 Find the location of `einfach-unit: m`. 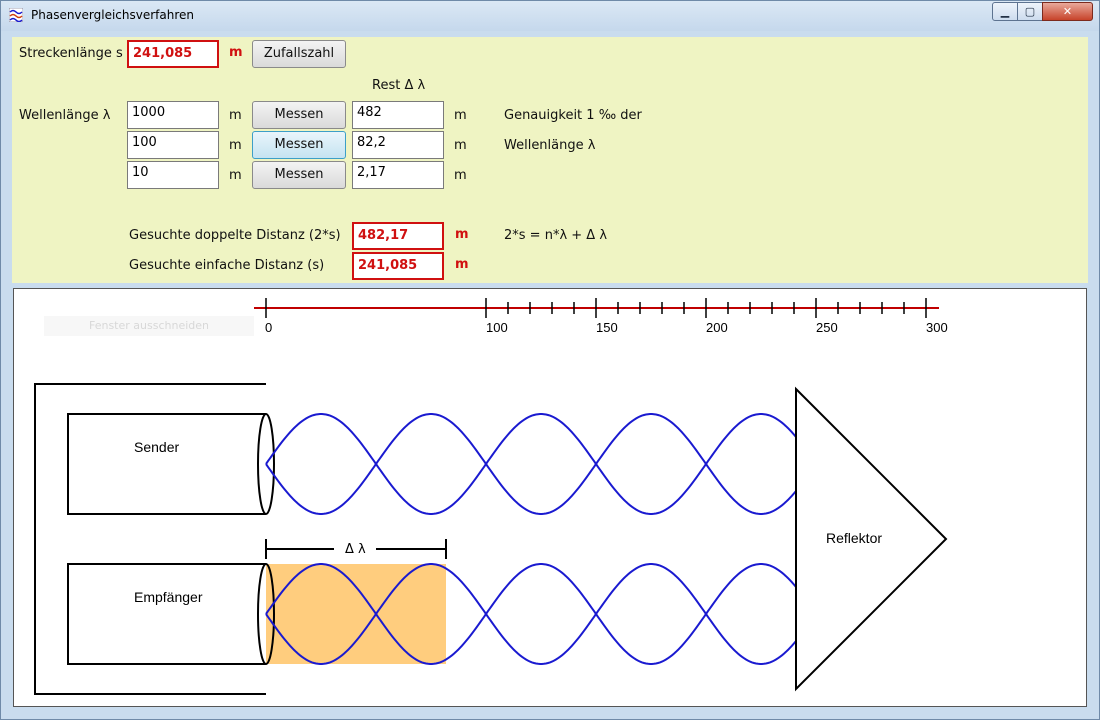

einfach-unit: m is located at coordinates (462, 264).